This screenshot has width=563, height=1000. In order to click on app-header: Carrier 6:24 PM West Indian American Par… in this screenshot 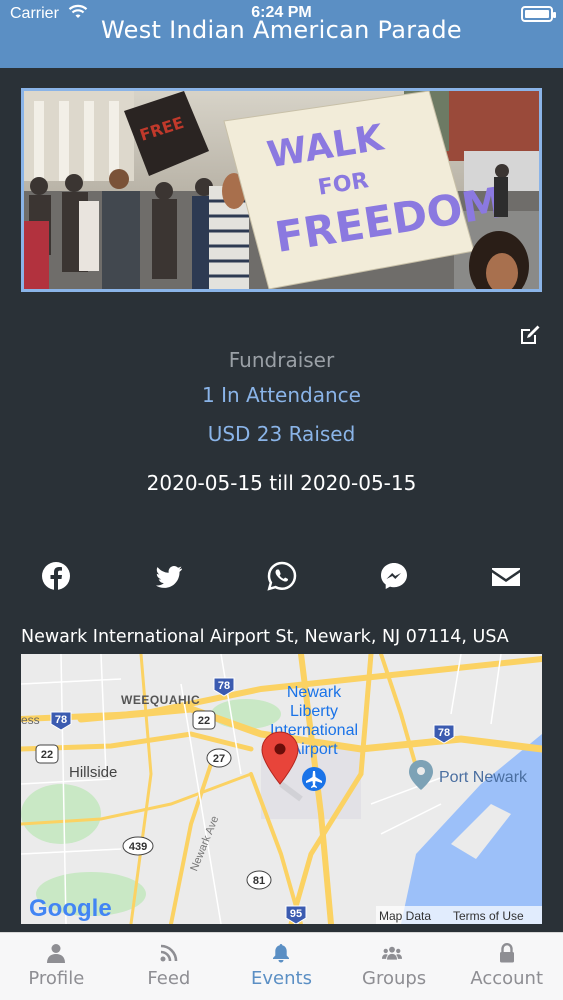, I will do `click(281, 34)`.